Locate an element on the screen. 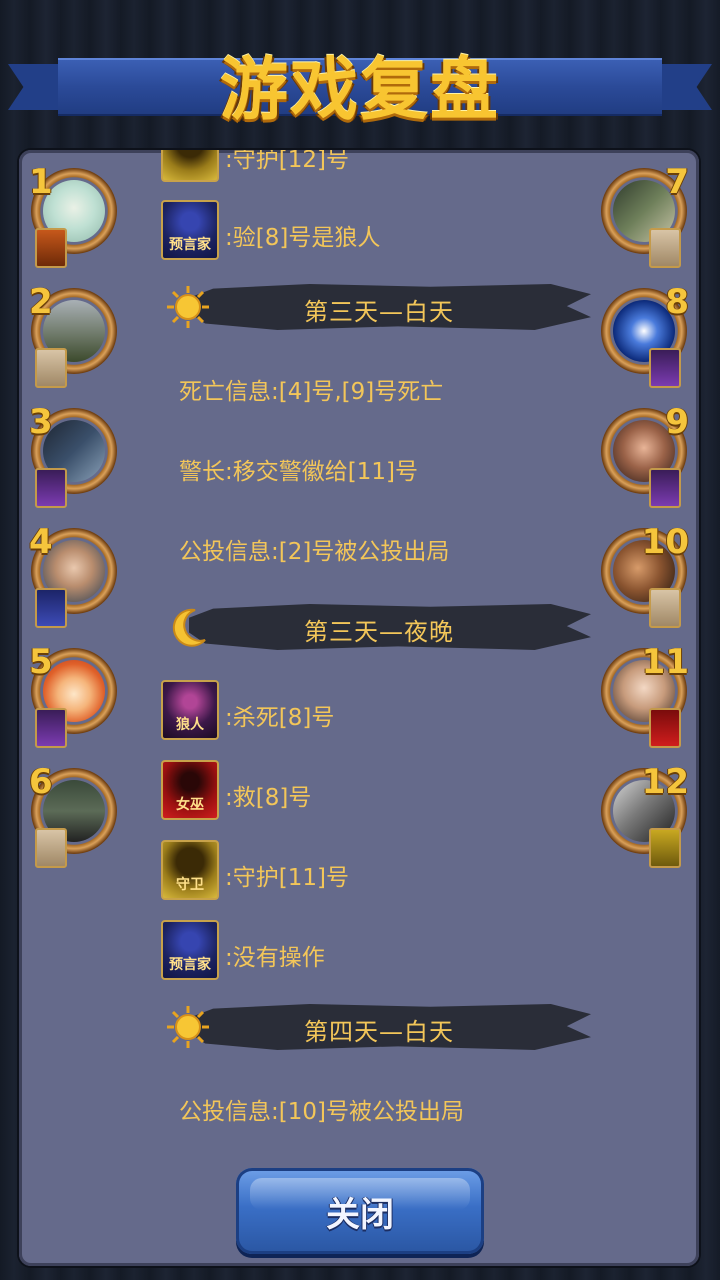  player-seat-11: 11 is located at coordinates (643, 694).